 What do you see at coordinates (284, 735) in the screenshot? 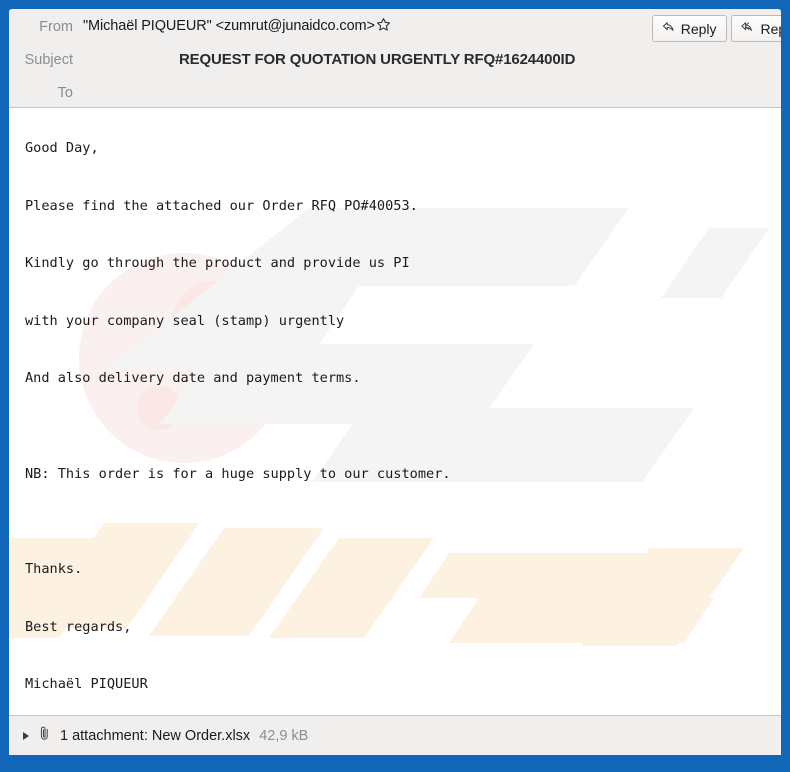
I see `attachment-size: 42,9 kB` at bounding box center [284, 735].